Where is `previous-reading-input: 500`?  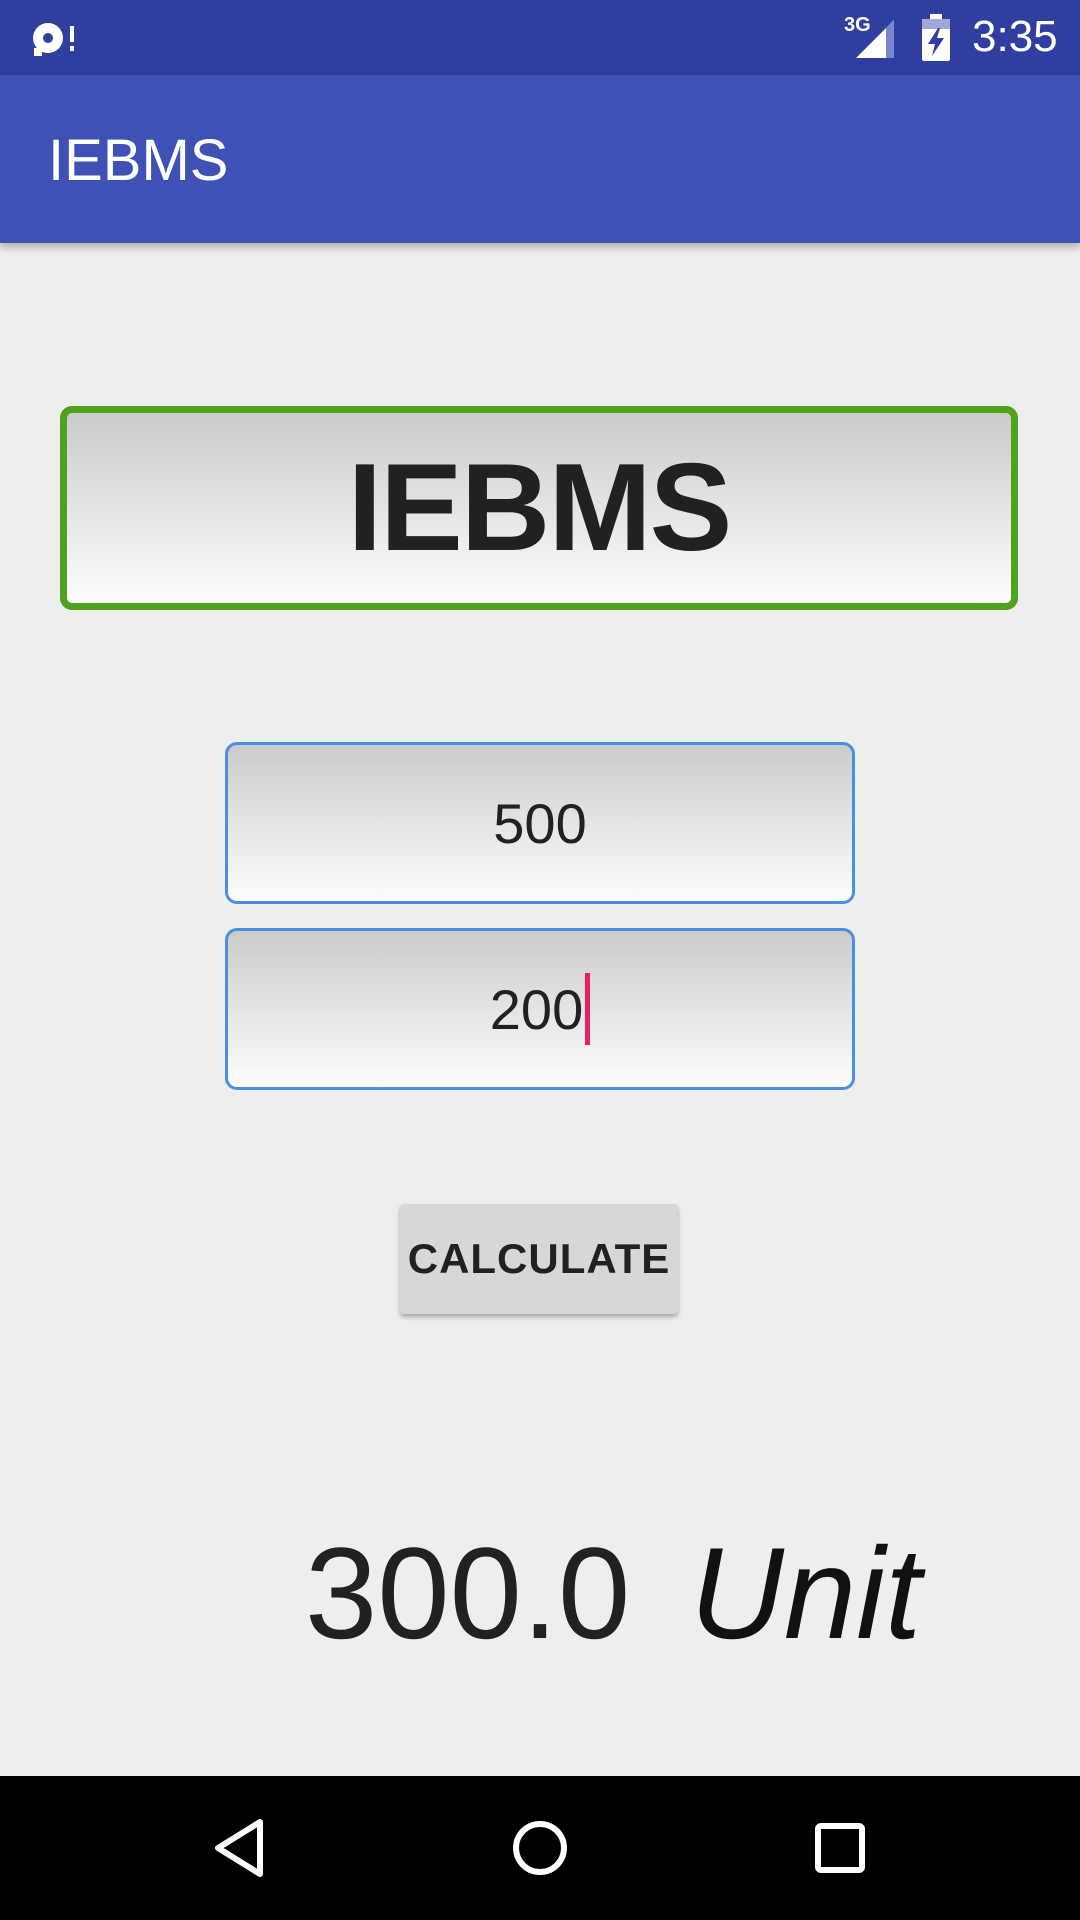
previous-reading-input: 500 is located at coordinates (540, 823).